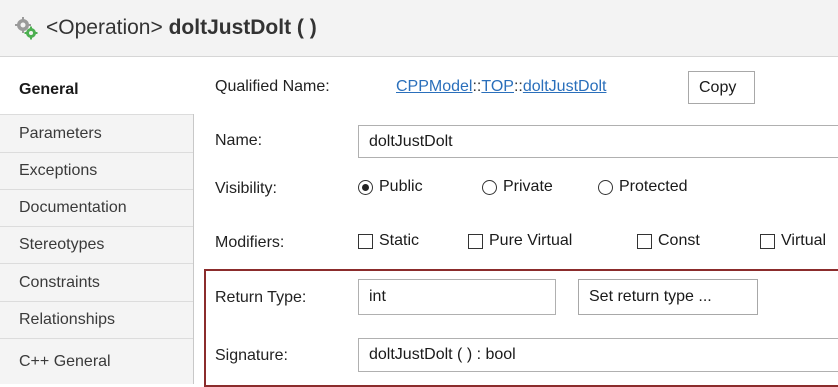 The width and height of the screenshot is (838, 387). I want to click on tab-cpp-general: C++ General, so click(96, 361).